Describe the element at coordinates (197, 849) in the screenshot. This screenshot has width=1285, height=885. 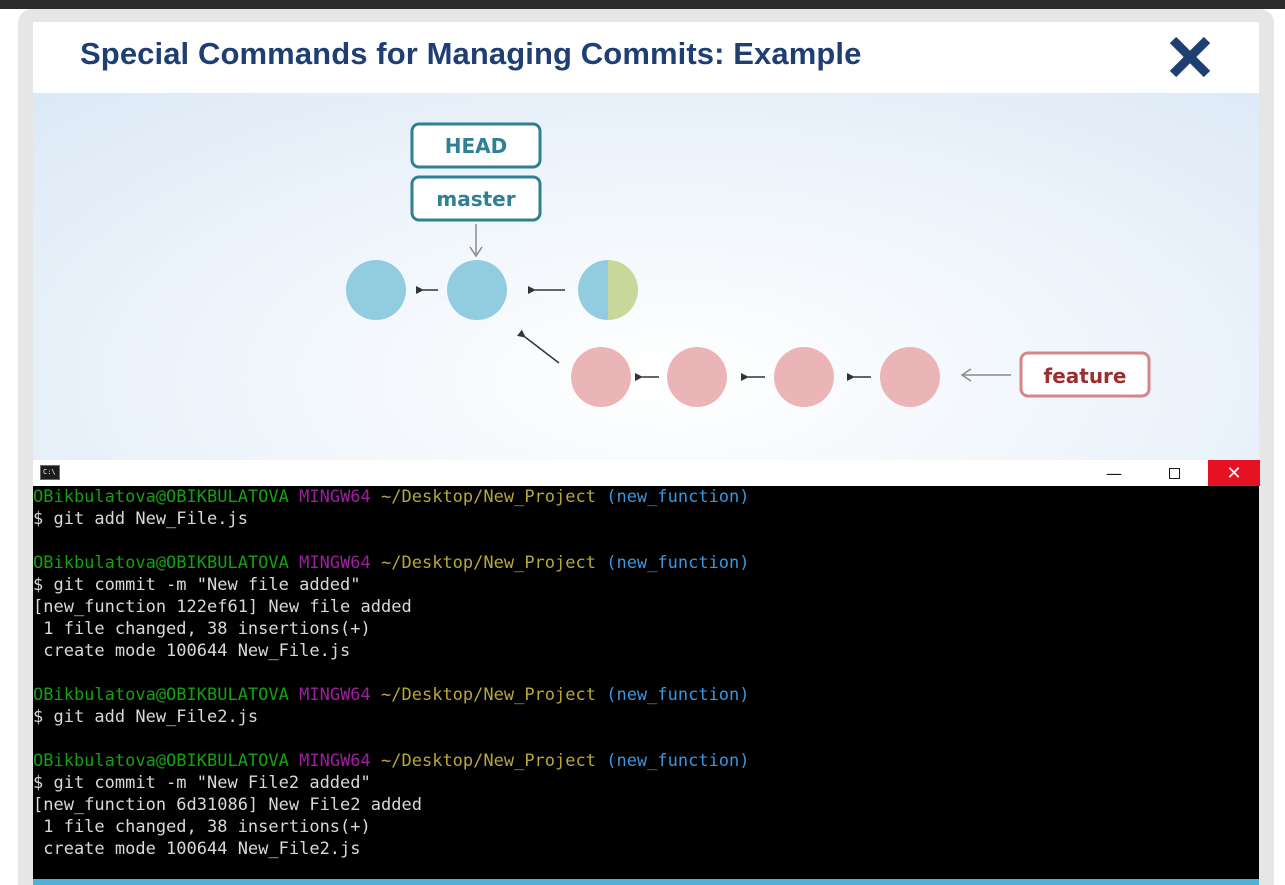
I see `terminal-text-line: create mode 100644 New_File2.js` at that location.